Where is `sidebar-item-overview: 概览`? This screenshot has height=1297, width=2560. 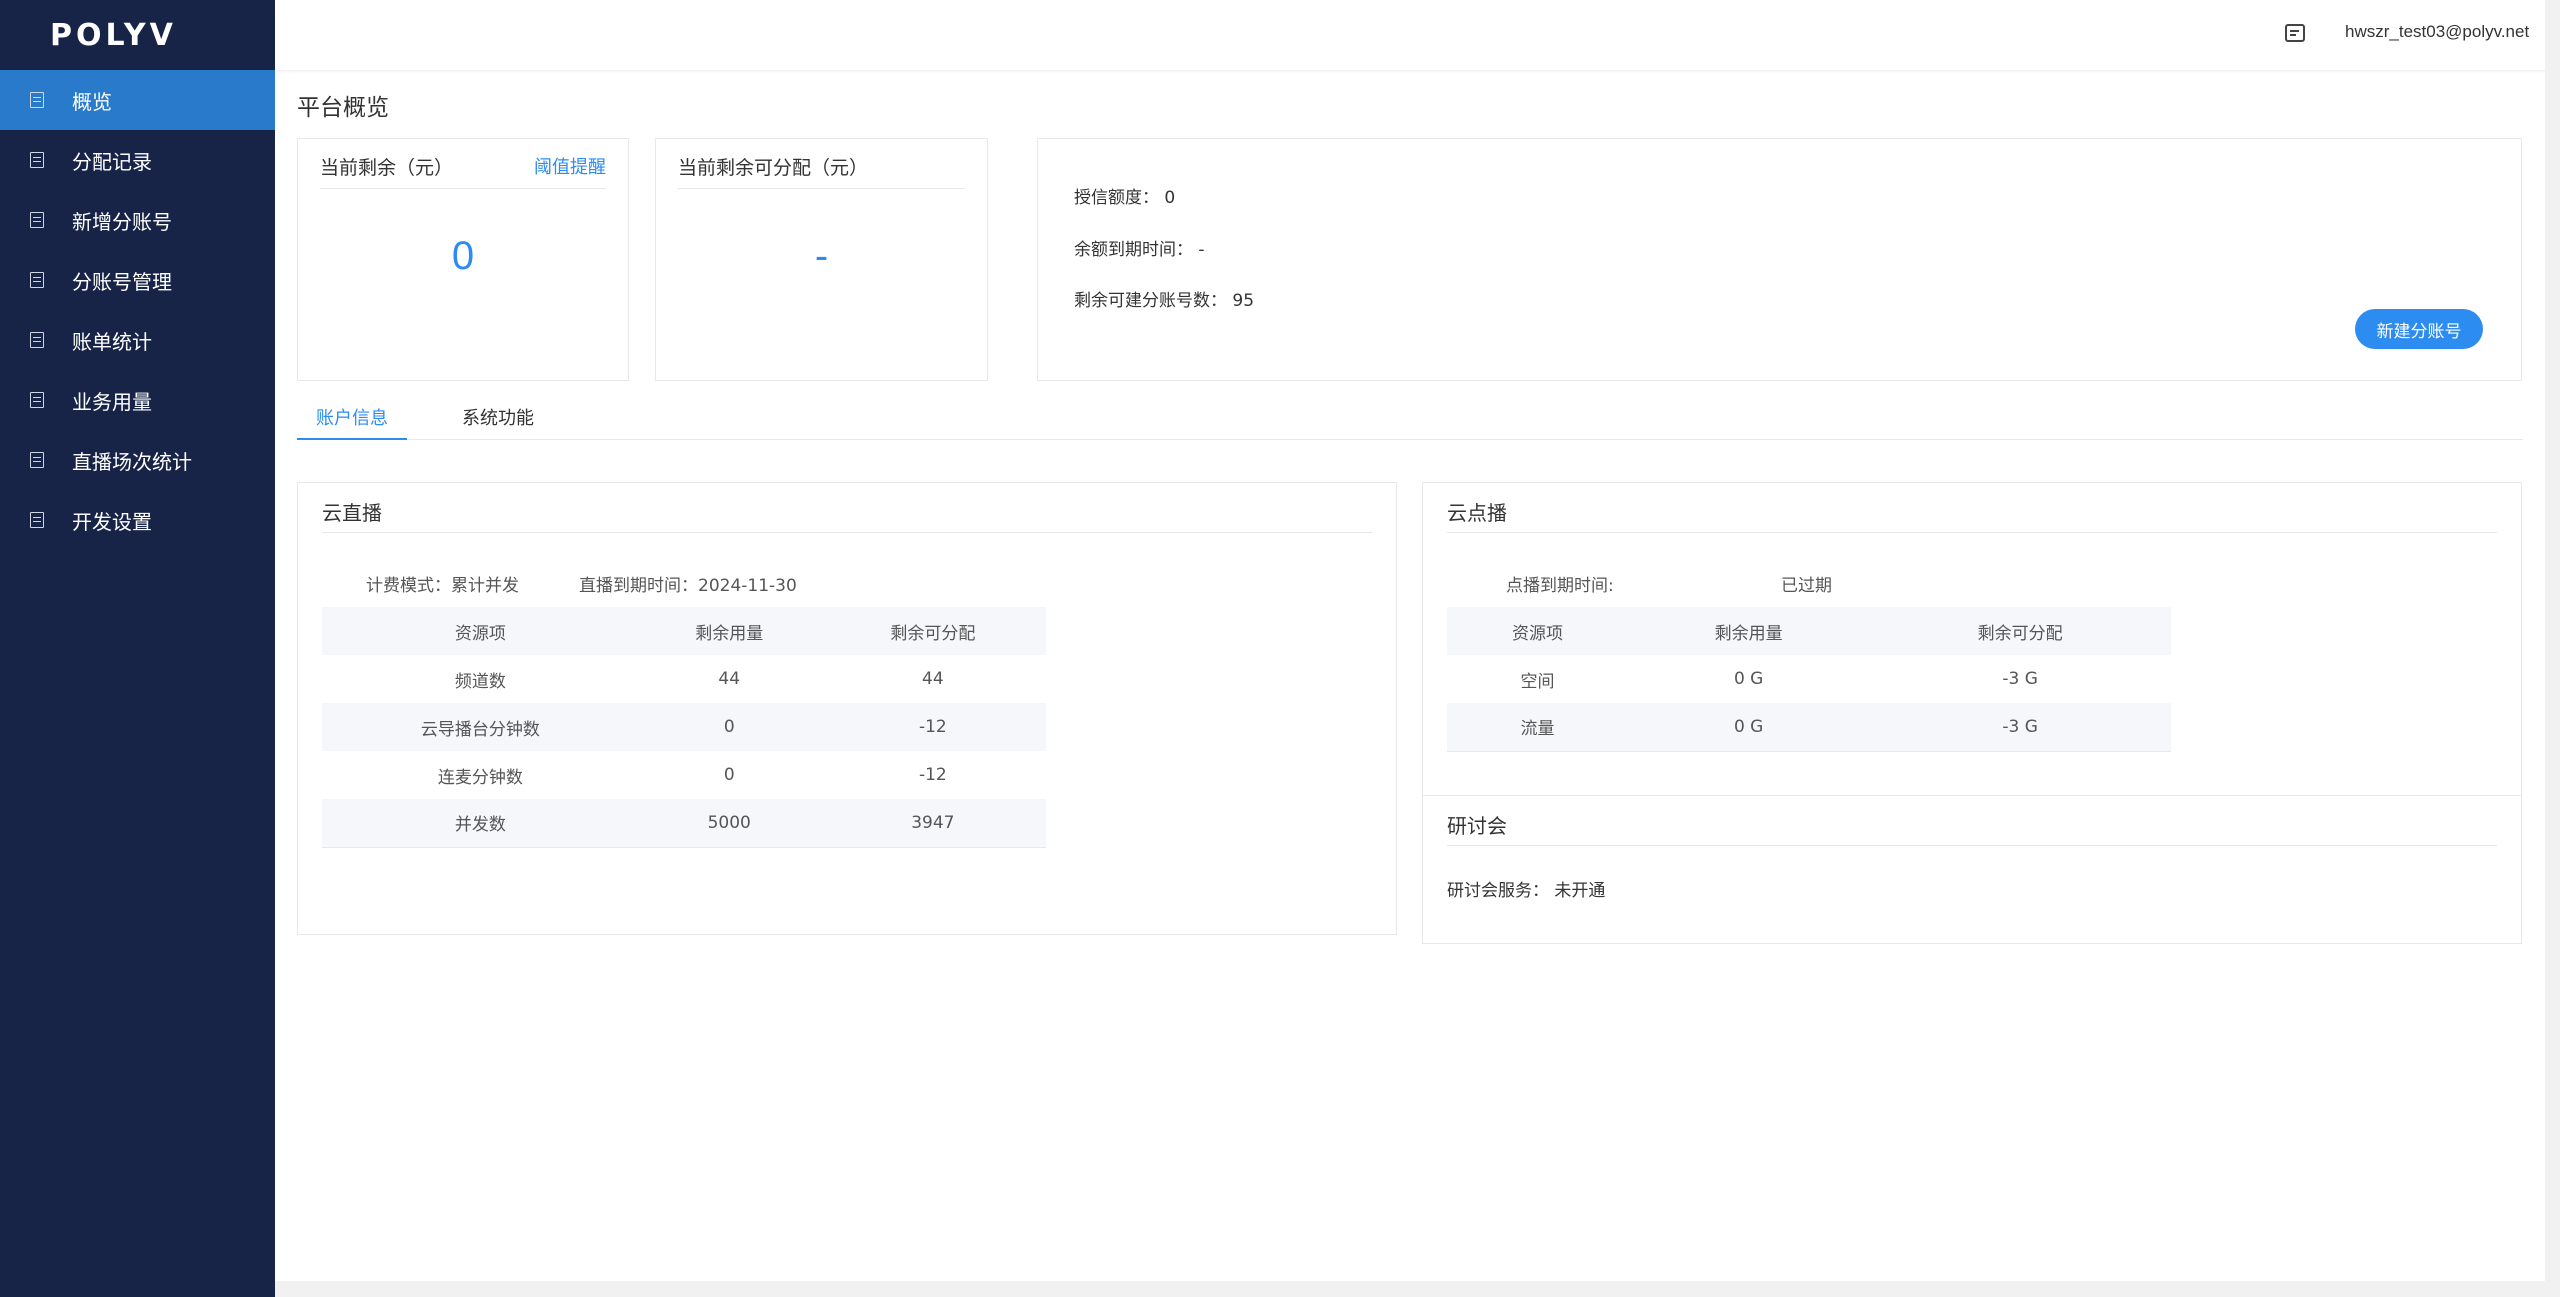
sidebar-item-overview: 概览 is located at coordinates (137, 100).